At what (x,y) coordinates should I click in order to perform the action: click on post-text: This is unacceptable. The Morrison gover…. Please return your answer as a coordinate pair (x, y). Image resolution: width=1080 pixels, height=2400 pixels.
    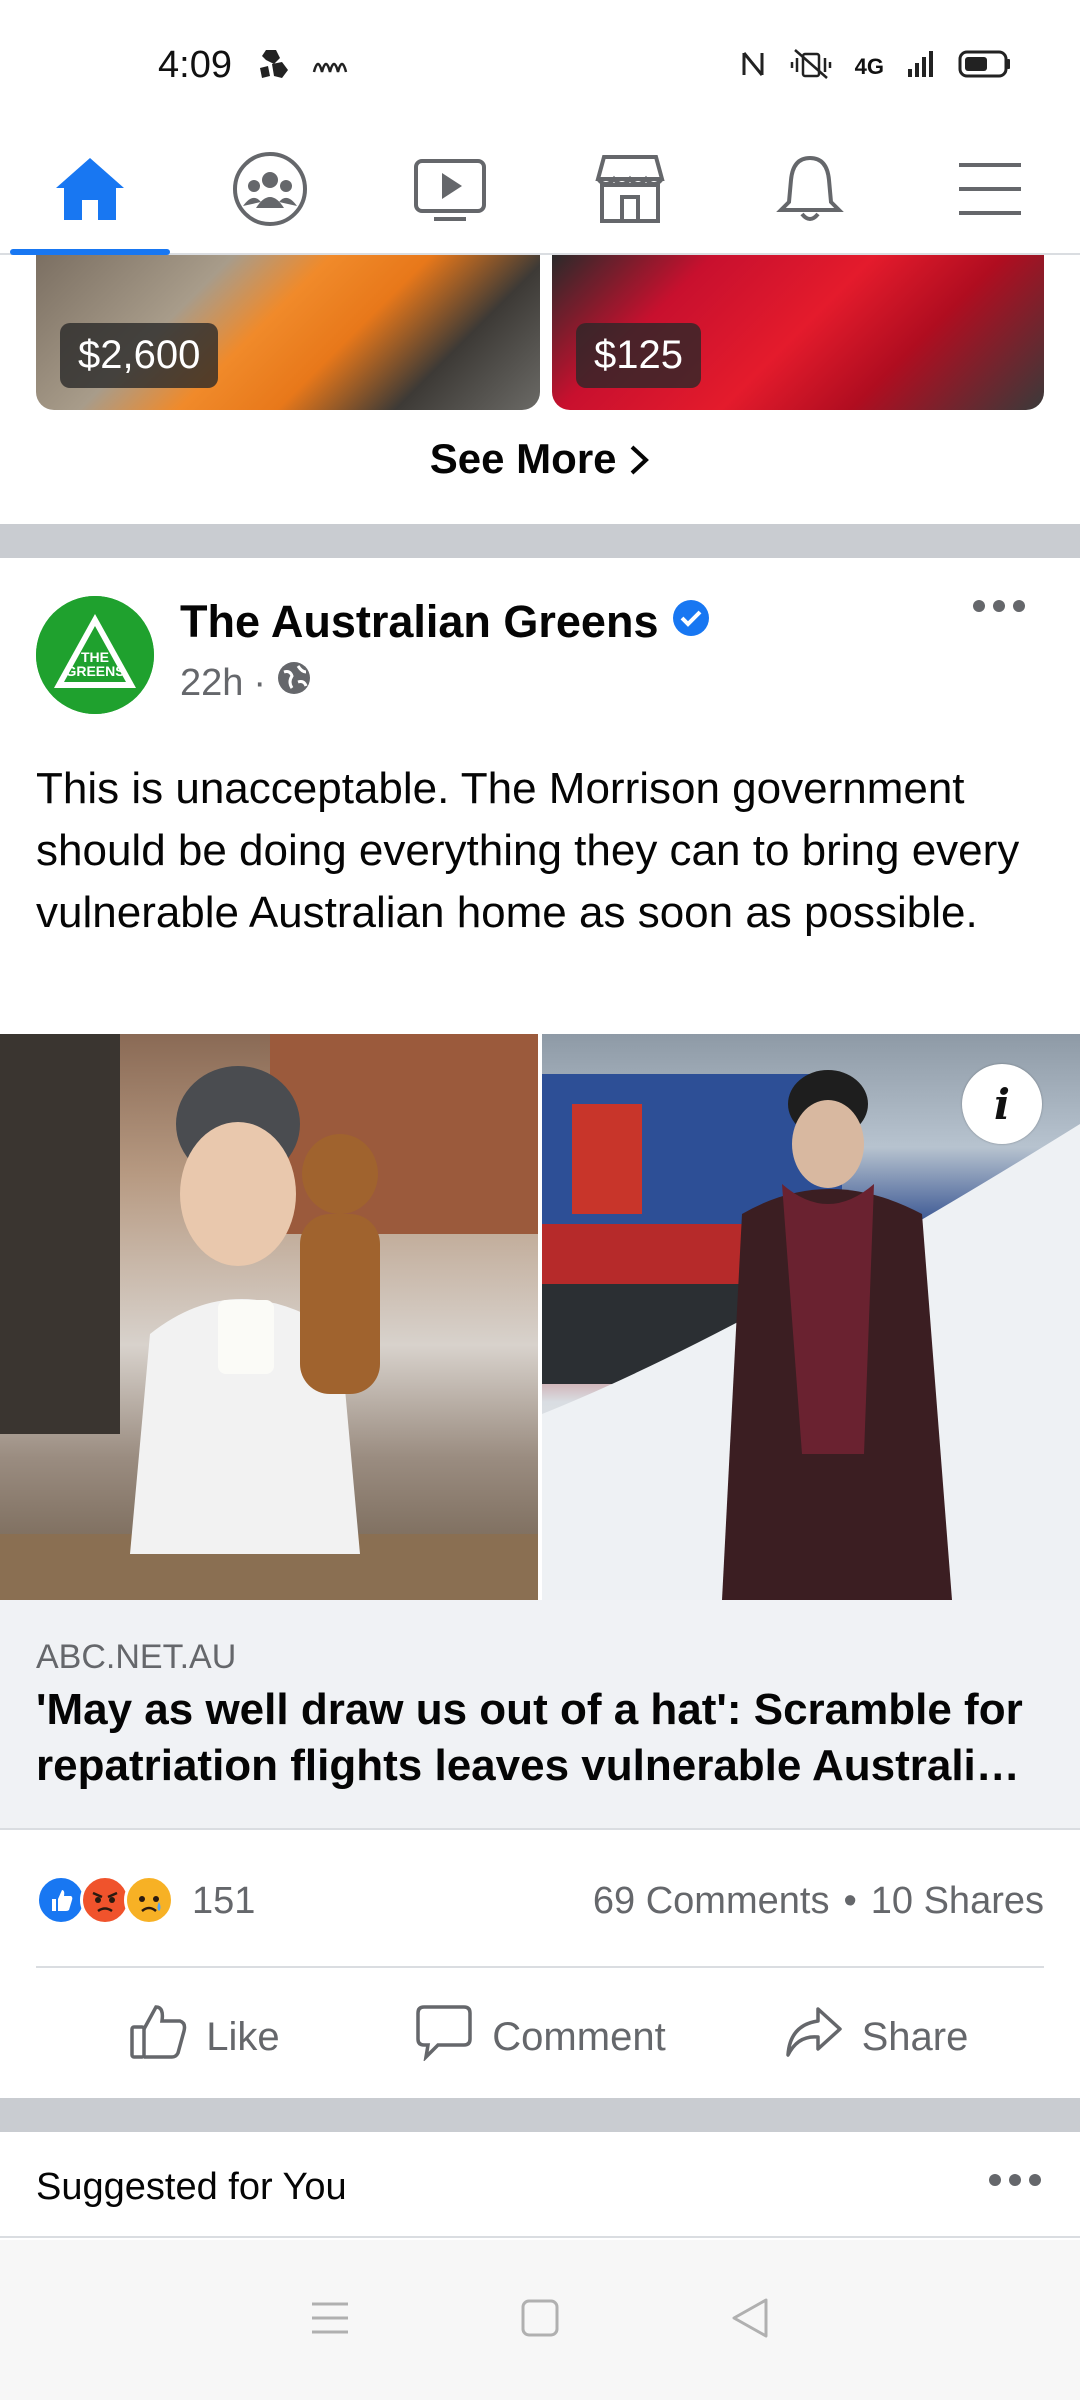
    Looking at the image, I should click on (528, 850).